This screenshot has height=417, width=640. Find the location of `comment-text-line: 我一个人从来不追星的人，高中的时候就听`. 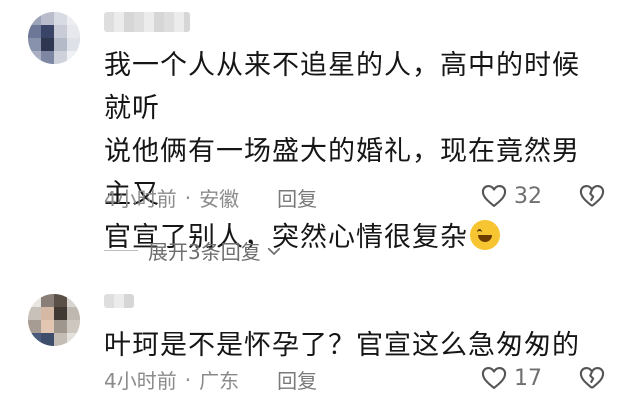

comment-text-line: 我一个人从来不追星的人，高中的时候就听 is located at coordinates (342, 87).